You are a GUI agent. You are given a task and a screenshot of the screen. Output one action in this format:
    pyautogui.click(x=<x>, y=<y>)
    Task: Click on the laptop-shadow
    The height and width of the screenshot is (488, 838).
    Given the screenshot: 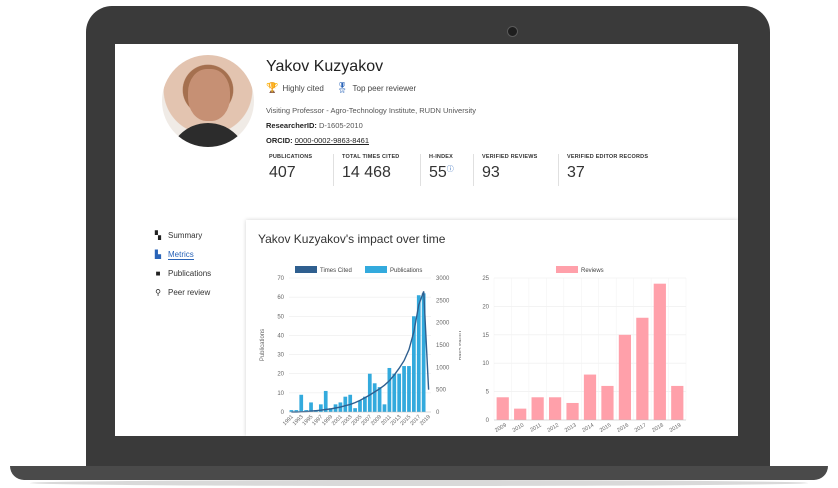 What is the action you would take?
    pyautogui.click(x=419, y=483)
    